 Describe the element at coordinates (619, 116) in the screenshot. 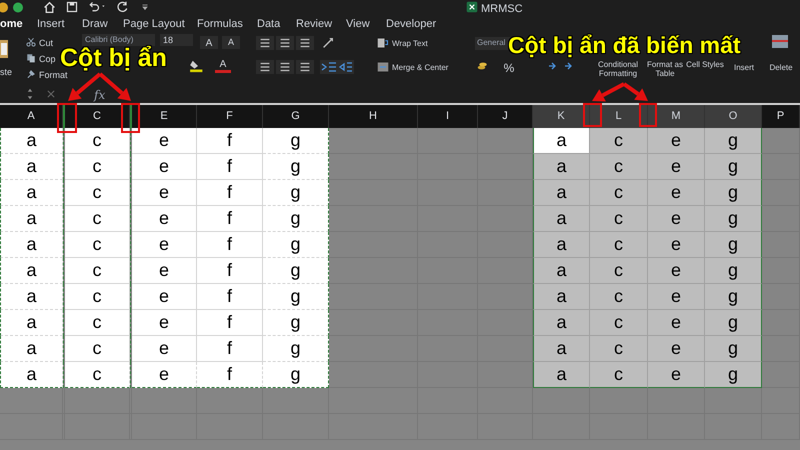

I see `column-header: L` at that location.